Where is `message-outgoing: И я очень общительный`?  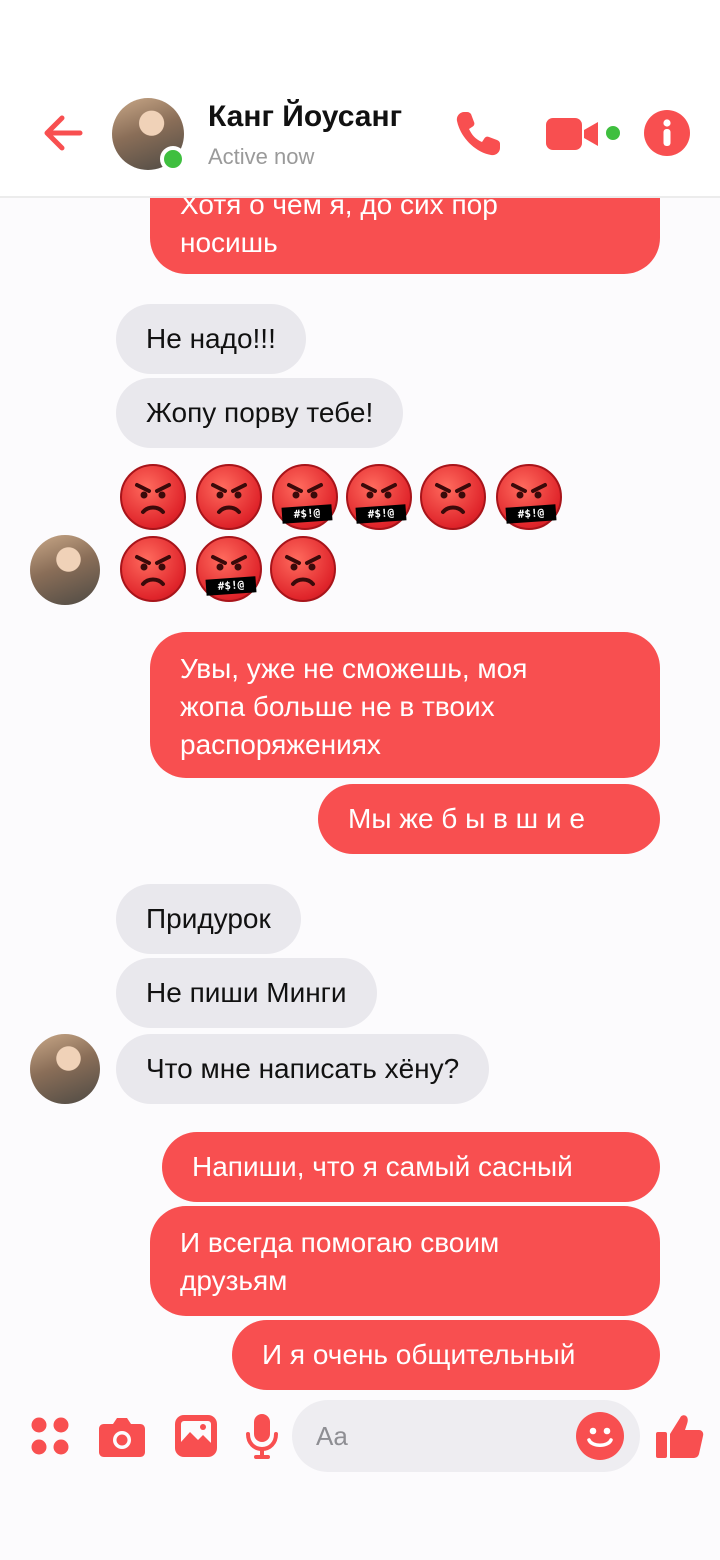
message-outgoing: И я очень общительный is located at coordinates (446, 1355).